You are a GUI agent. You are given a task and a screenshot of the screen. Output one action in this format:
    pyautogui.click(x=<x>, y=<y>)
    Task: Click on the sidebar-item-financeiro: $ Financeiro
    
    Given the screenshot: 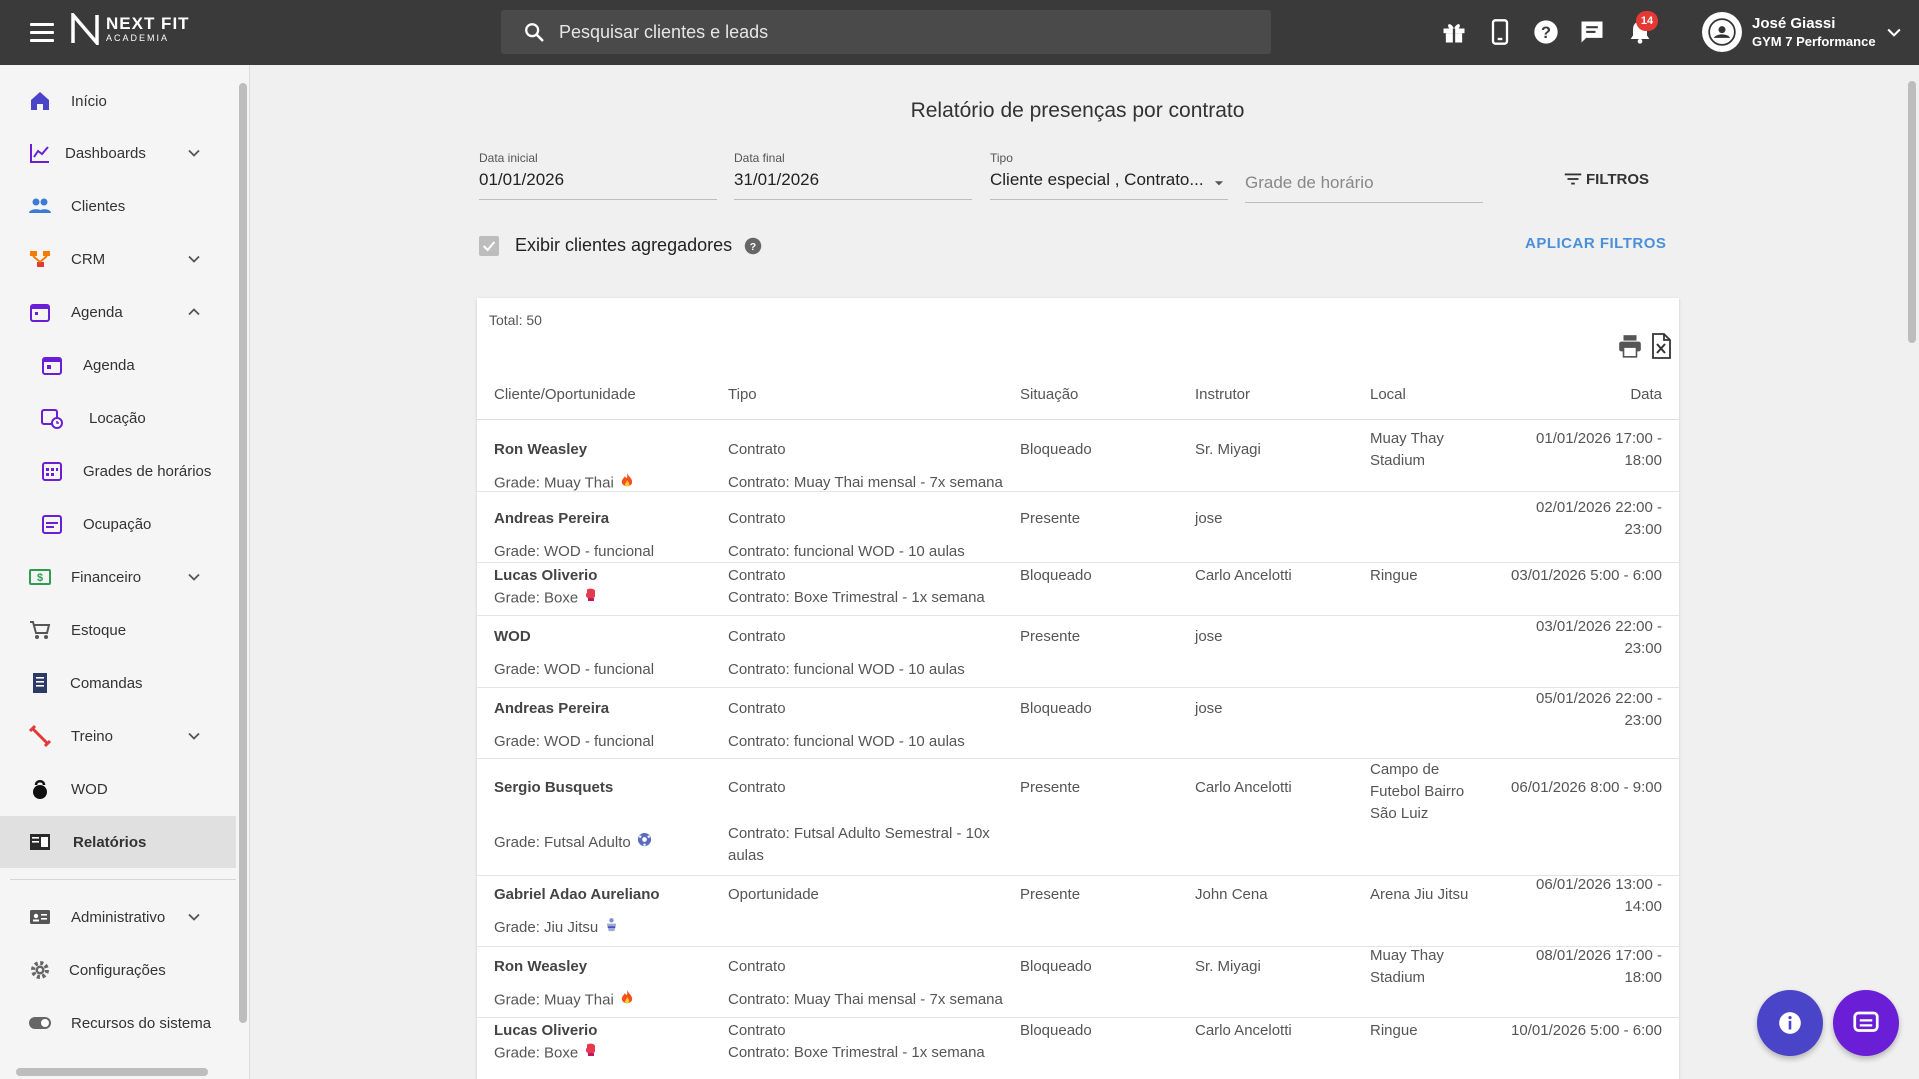 What is the action you would take?
    pyautogui.click(x=118, y=577)
    